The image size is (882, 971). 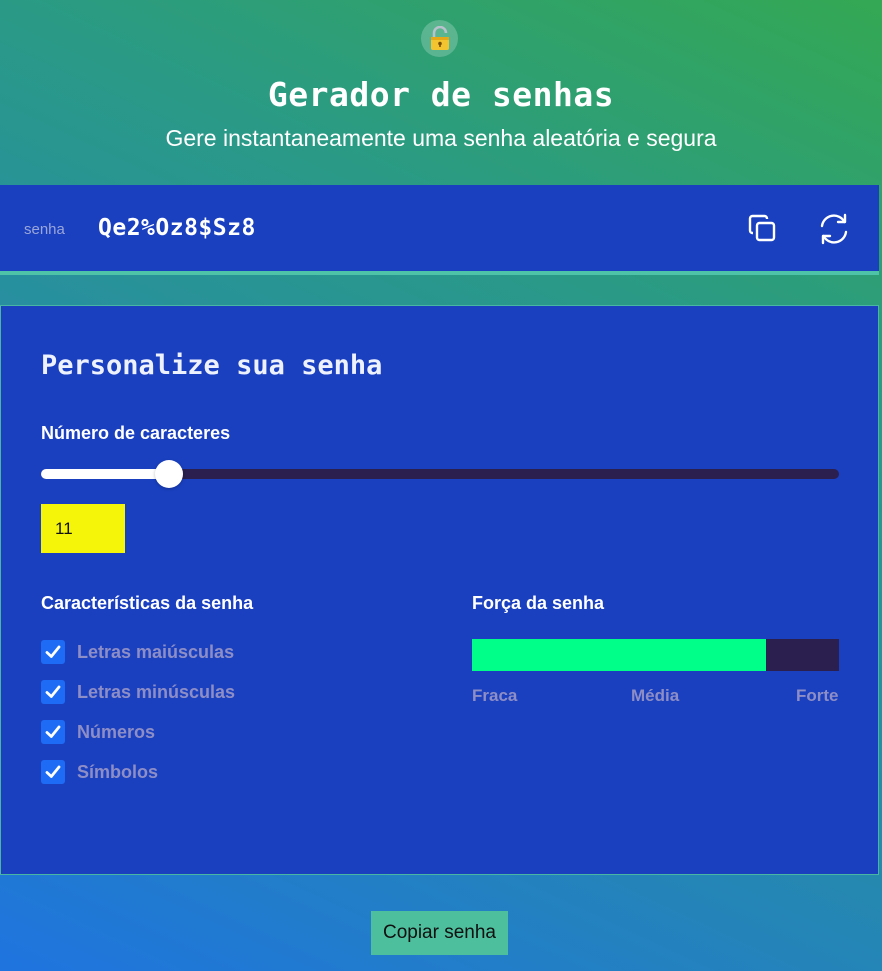 I want to click on copy-password-button: Copiar senha, so click(x=439, y=933).